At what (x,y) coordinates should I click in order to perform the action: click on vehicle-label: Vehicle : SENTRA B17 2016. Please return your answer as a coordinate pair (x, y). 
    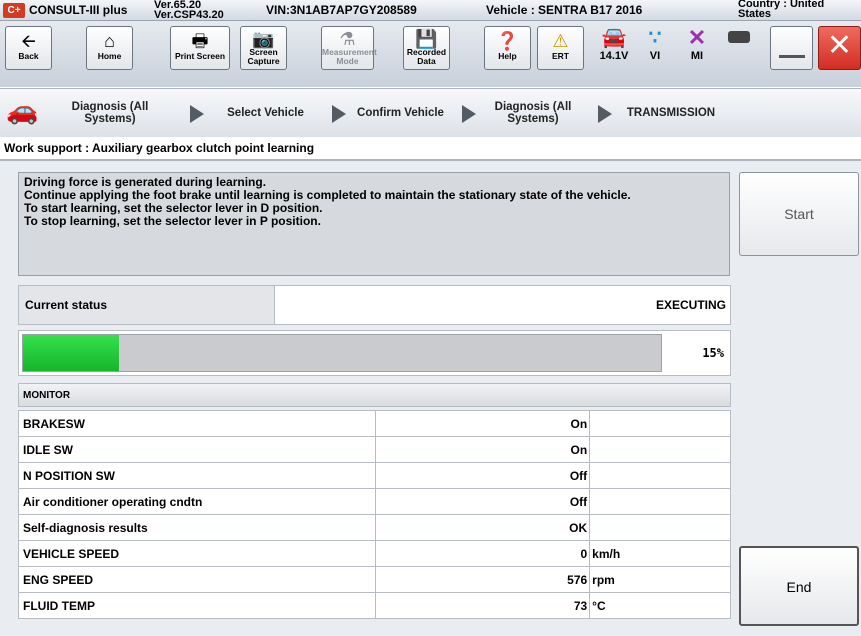
    Looking at the image, I should click on (564, 10).